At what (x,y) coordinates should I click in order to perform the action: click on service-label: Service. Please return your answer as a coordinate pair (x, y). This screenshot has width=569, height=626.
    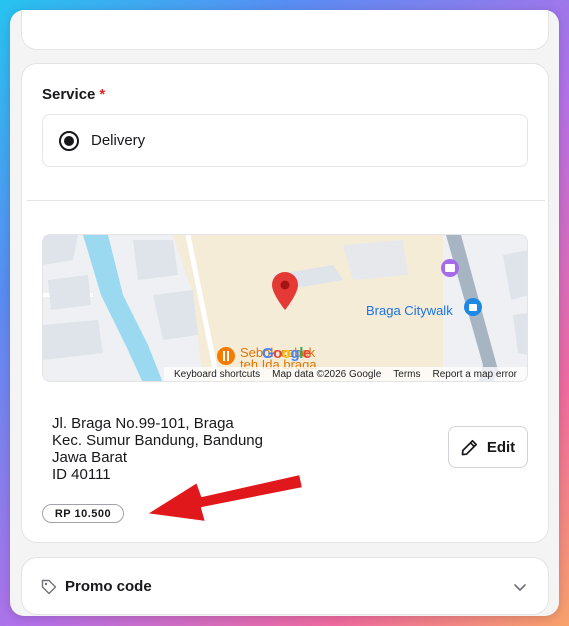
    Looking at the image, I should click on (69, 94).